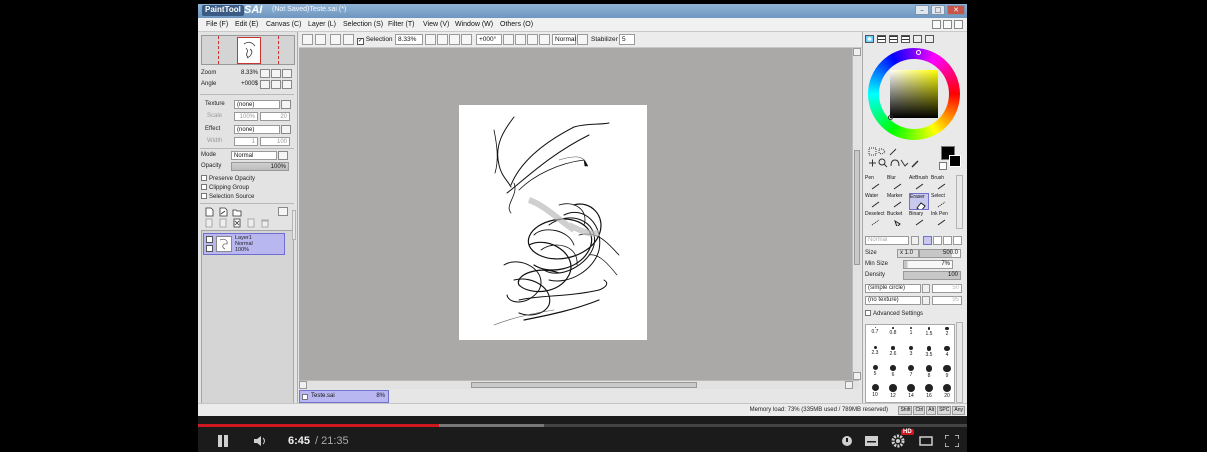 The height and width of the screenshot is (452, 1207). What do you see at coordinates (228, 178) in the screenshot?
I see `preserve-opacity-checkbox: Preserve Opacity` at bounding box center [228, 178].